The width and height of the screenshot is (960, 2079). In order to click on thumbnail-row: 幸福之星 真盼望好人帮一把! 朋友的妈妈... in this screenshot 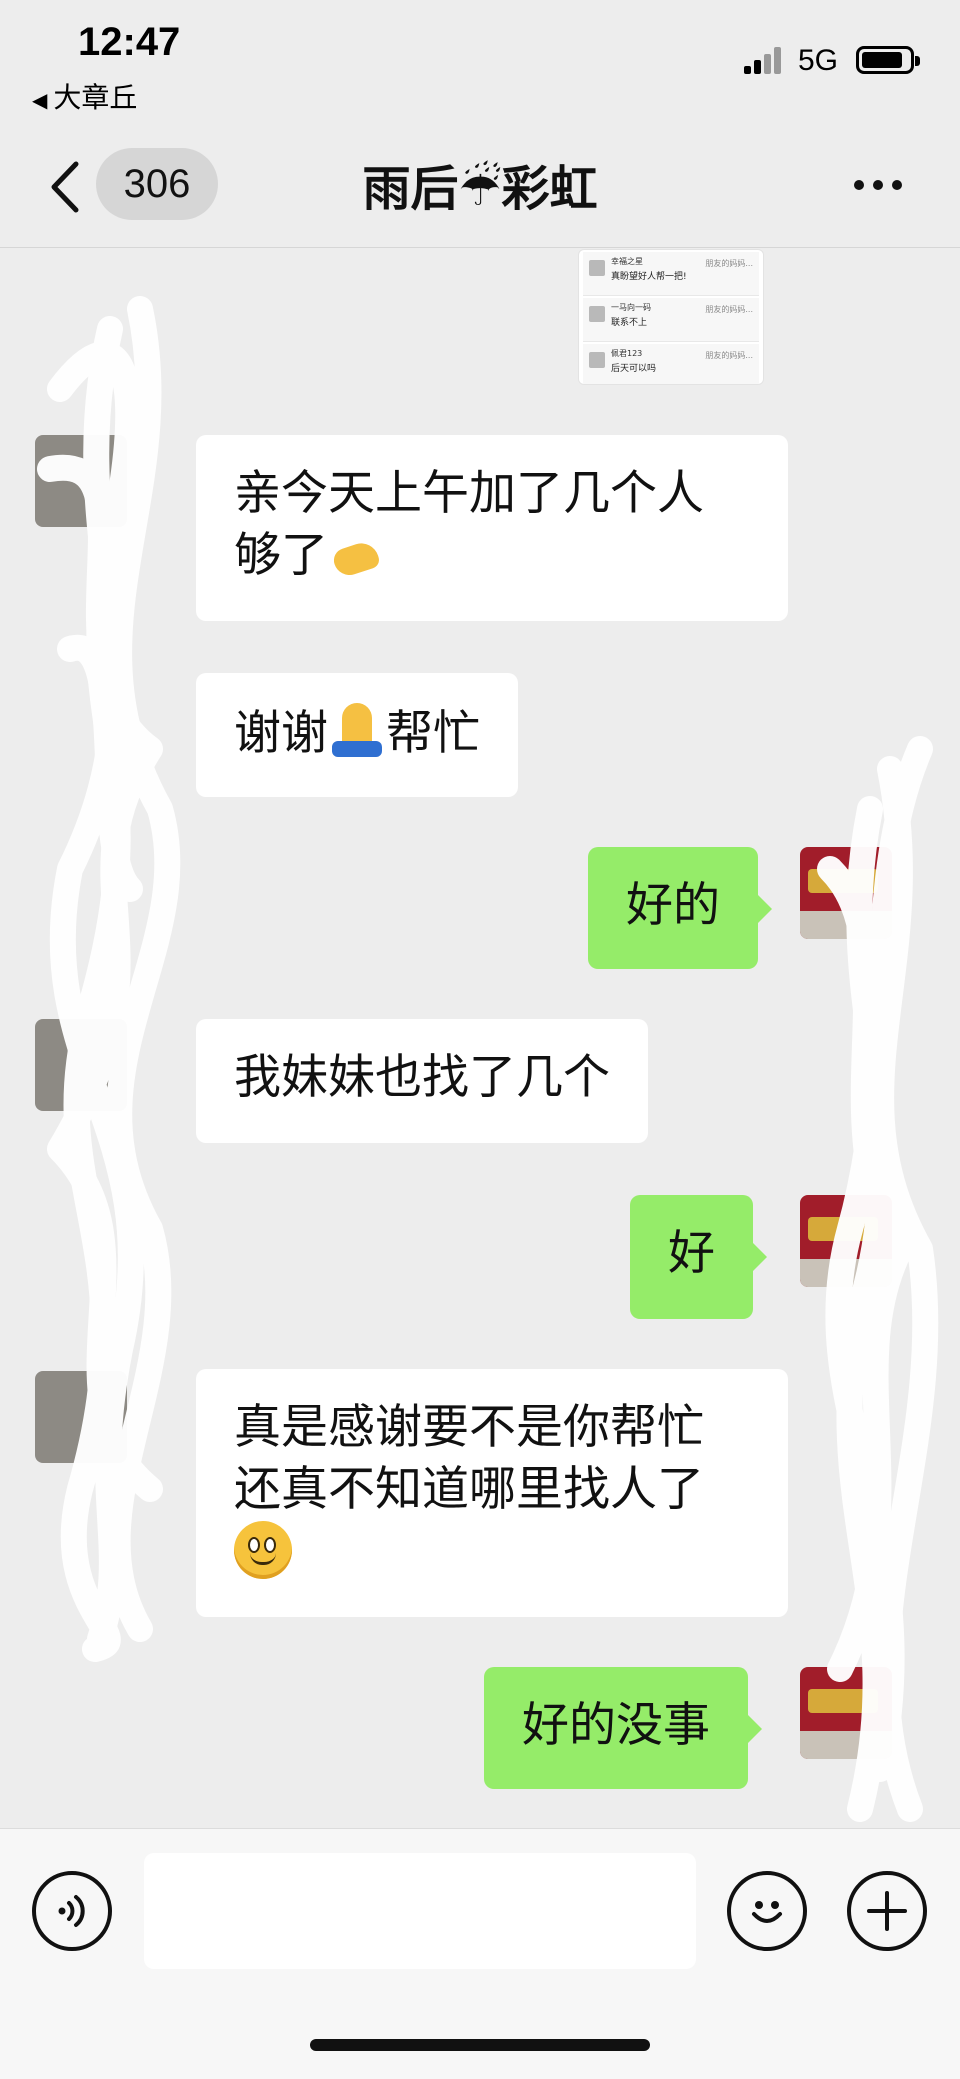, I will do `click(671, 274)`.